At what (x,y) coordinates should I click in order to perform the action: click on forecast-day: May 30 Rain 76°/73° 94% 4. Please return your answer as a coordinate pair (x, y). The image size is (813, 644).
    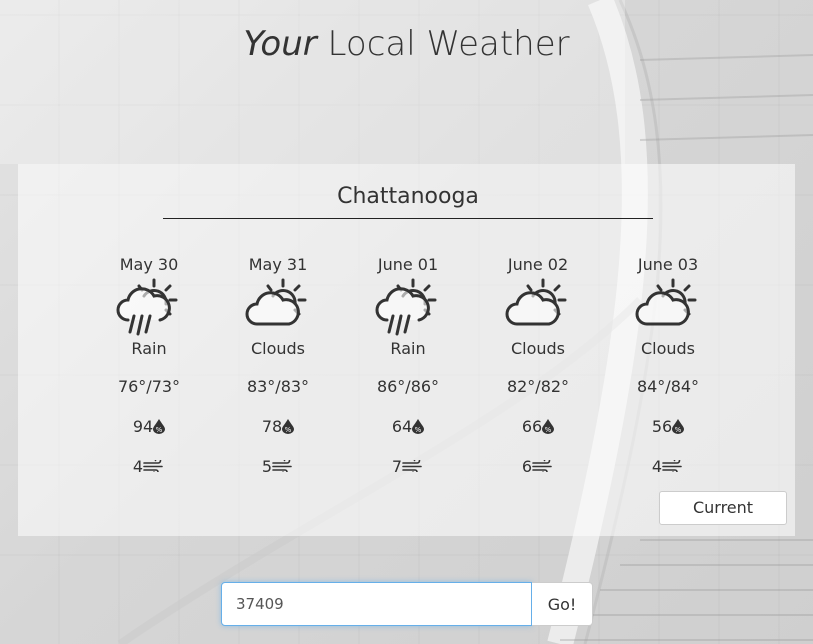
    Looking at the image, I should click on (149, 366).